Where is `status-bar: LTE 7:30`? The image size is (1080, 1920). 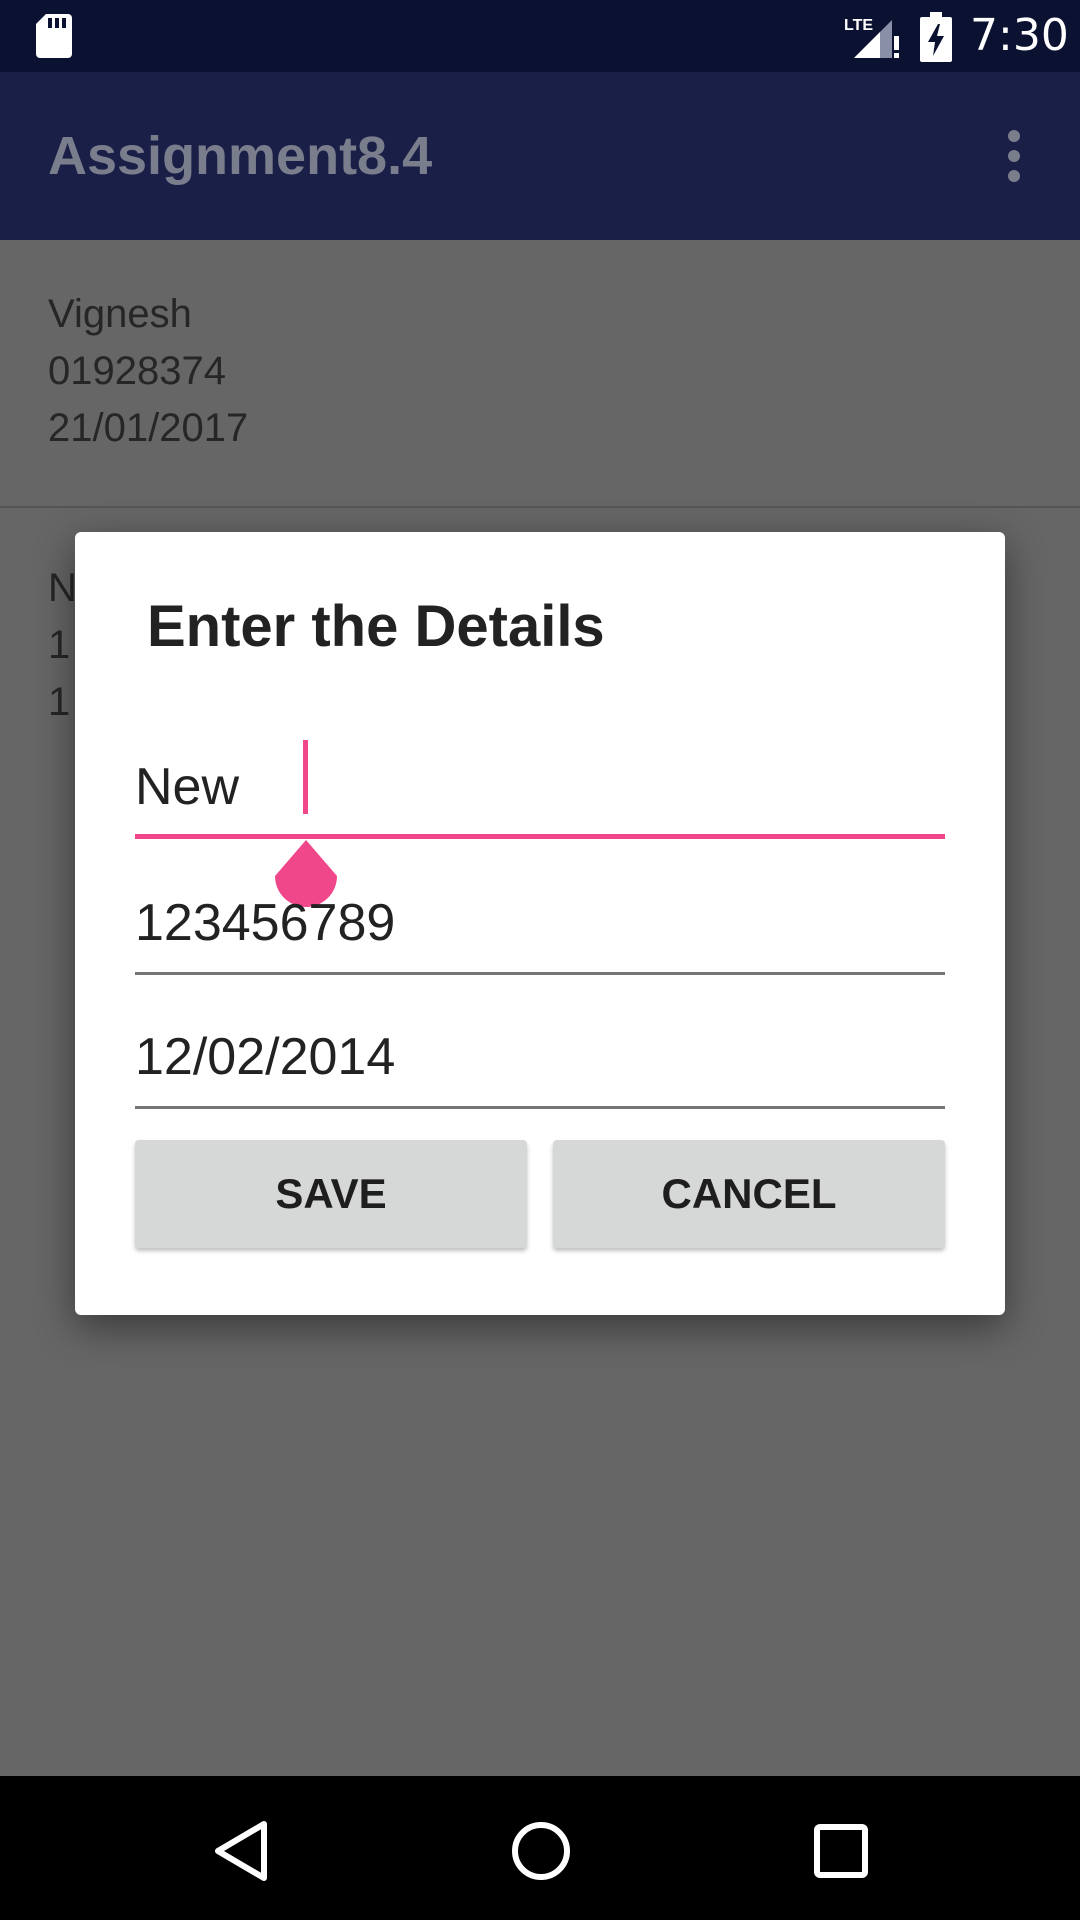
status-bar: LTE 7:30 is located at coordinates (540, 36).